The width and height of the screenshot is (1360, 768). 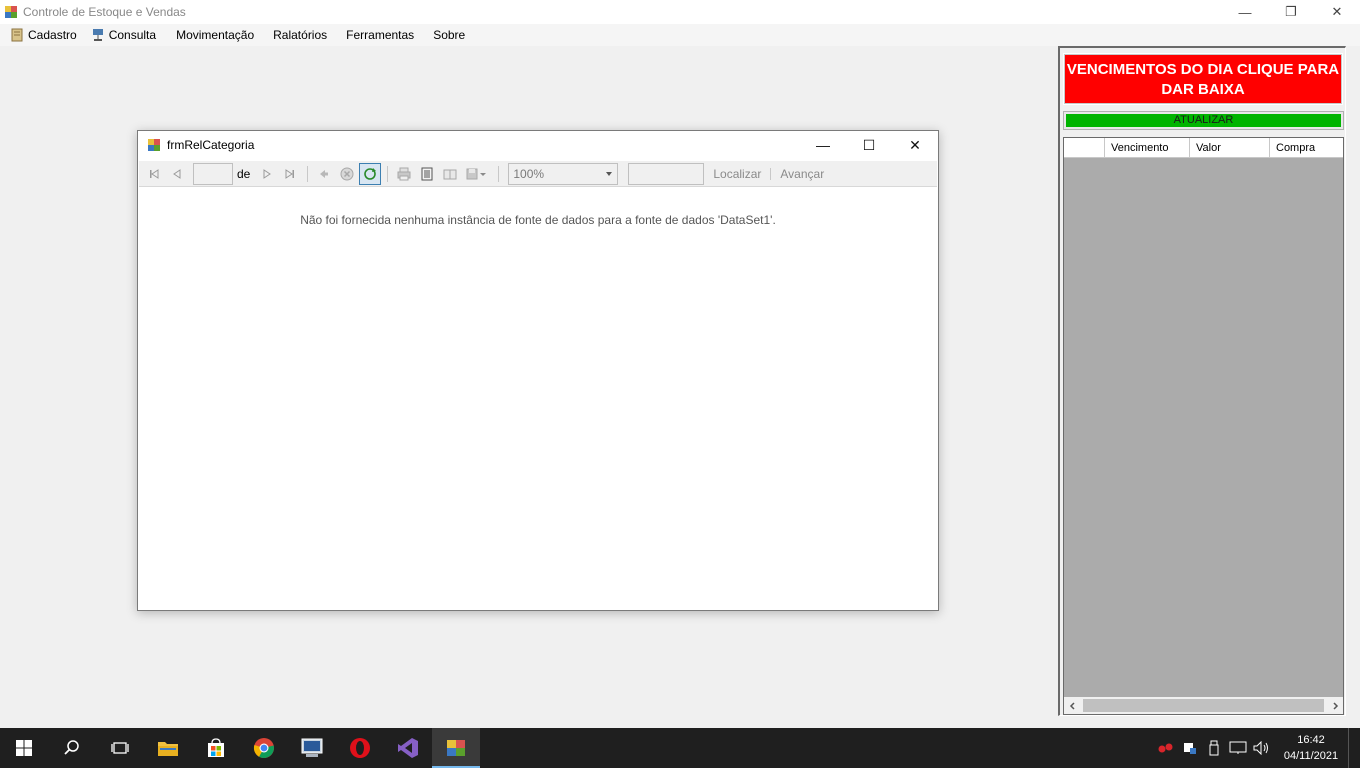 I want to click on refresh-icon, so click(x=370, y=173).